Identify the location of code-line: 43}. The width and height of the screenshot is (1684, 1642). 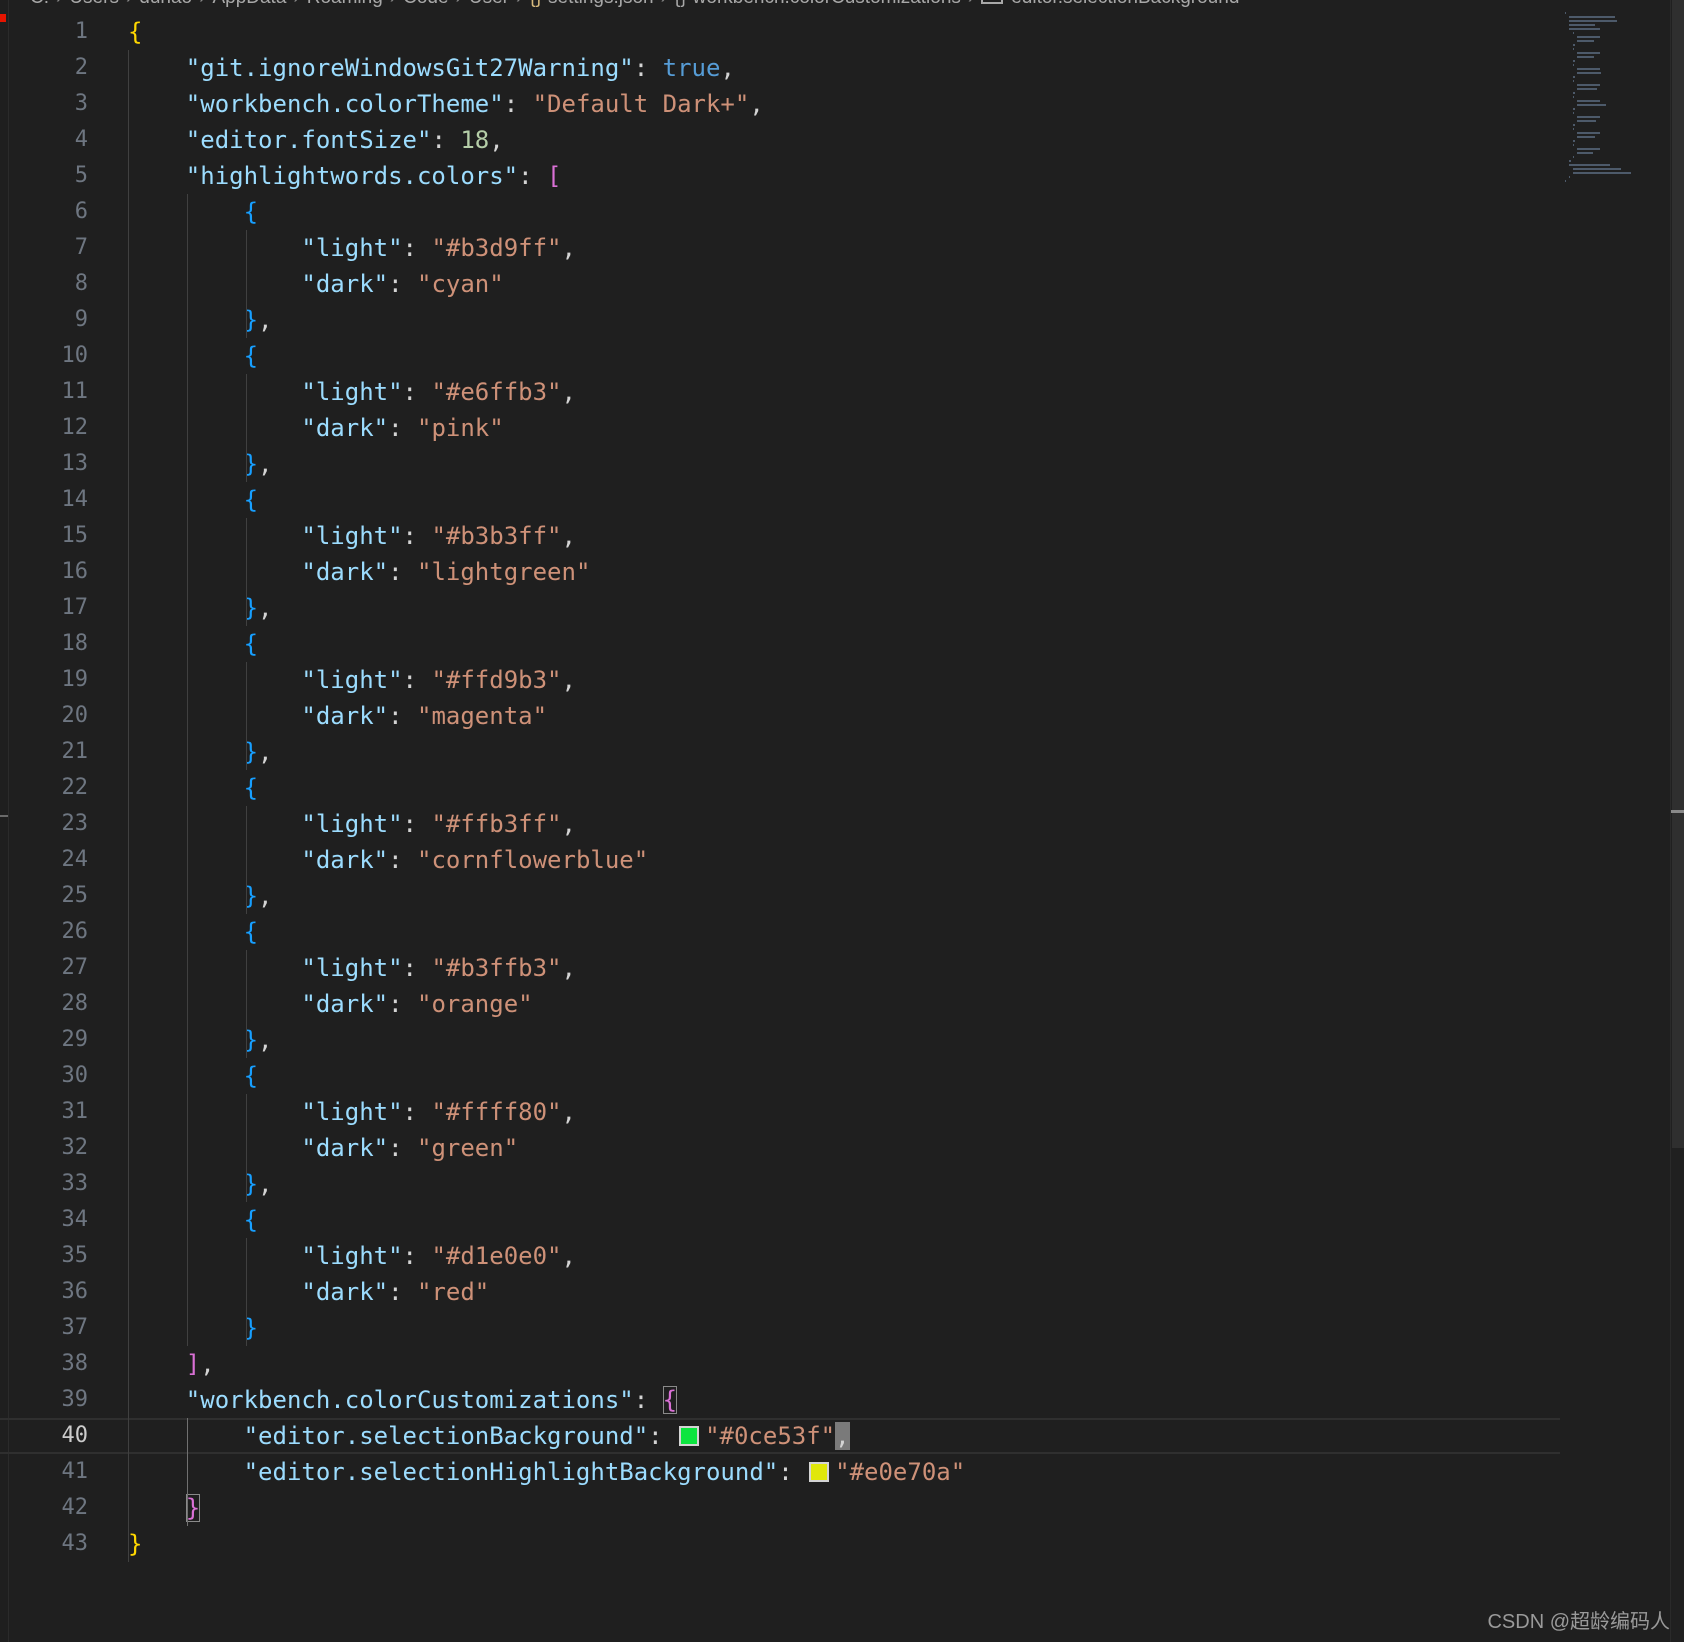
(780, 1544).